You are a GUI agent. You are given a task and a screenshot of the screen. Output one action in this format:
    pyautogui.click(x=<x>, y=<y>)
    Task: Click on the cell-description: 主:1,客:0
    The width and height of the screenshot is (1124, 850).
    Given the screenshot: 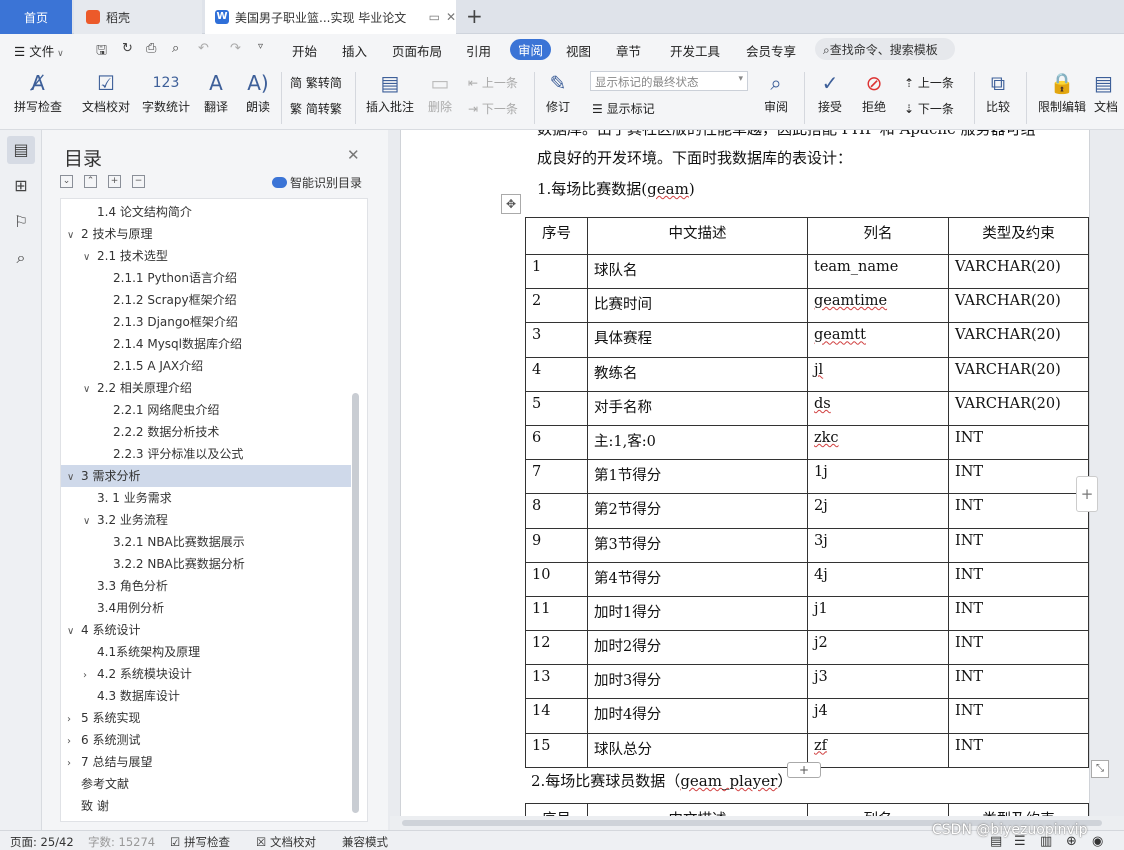 What is the action you would take?
    pyautogui.click(x=697, y=442)
    